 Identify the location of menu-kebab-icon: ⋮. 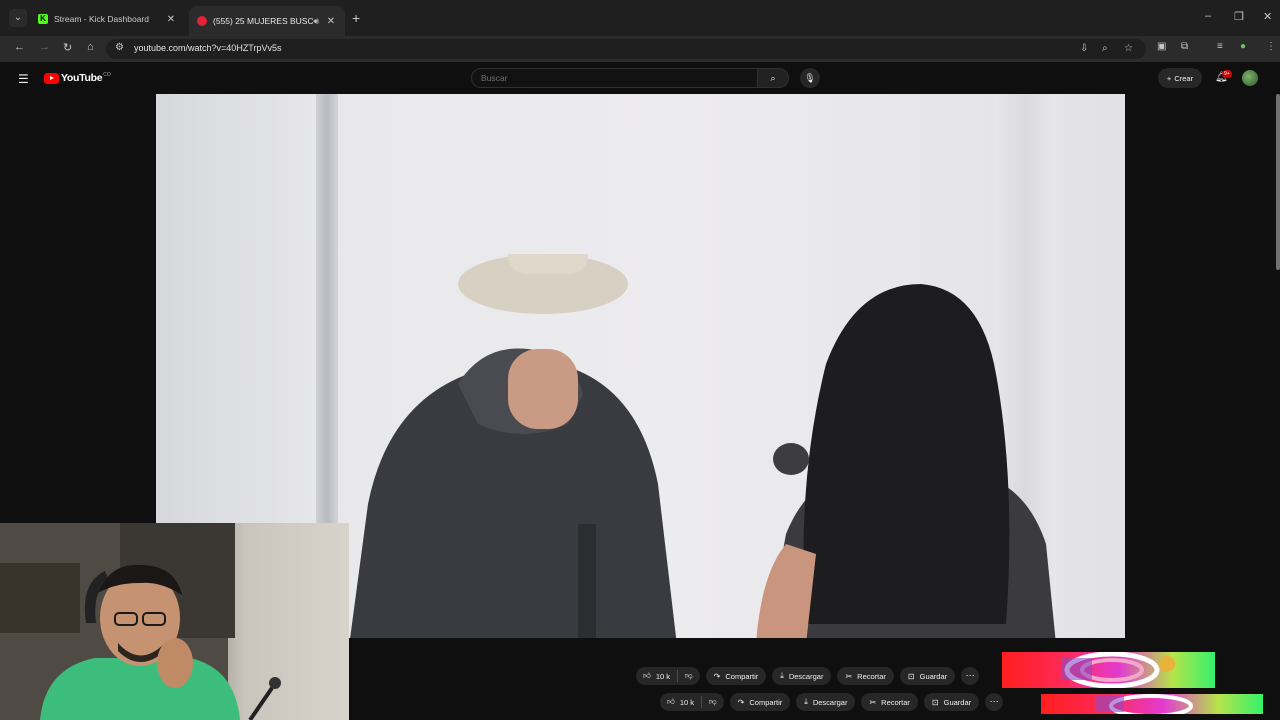
(1271, 46).